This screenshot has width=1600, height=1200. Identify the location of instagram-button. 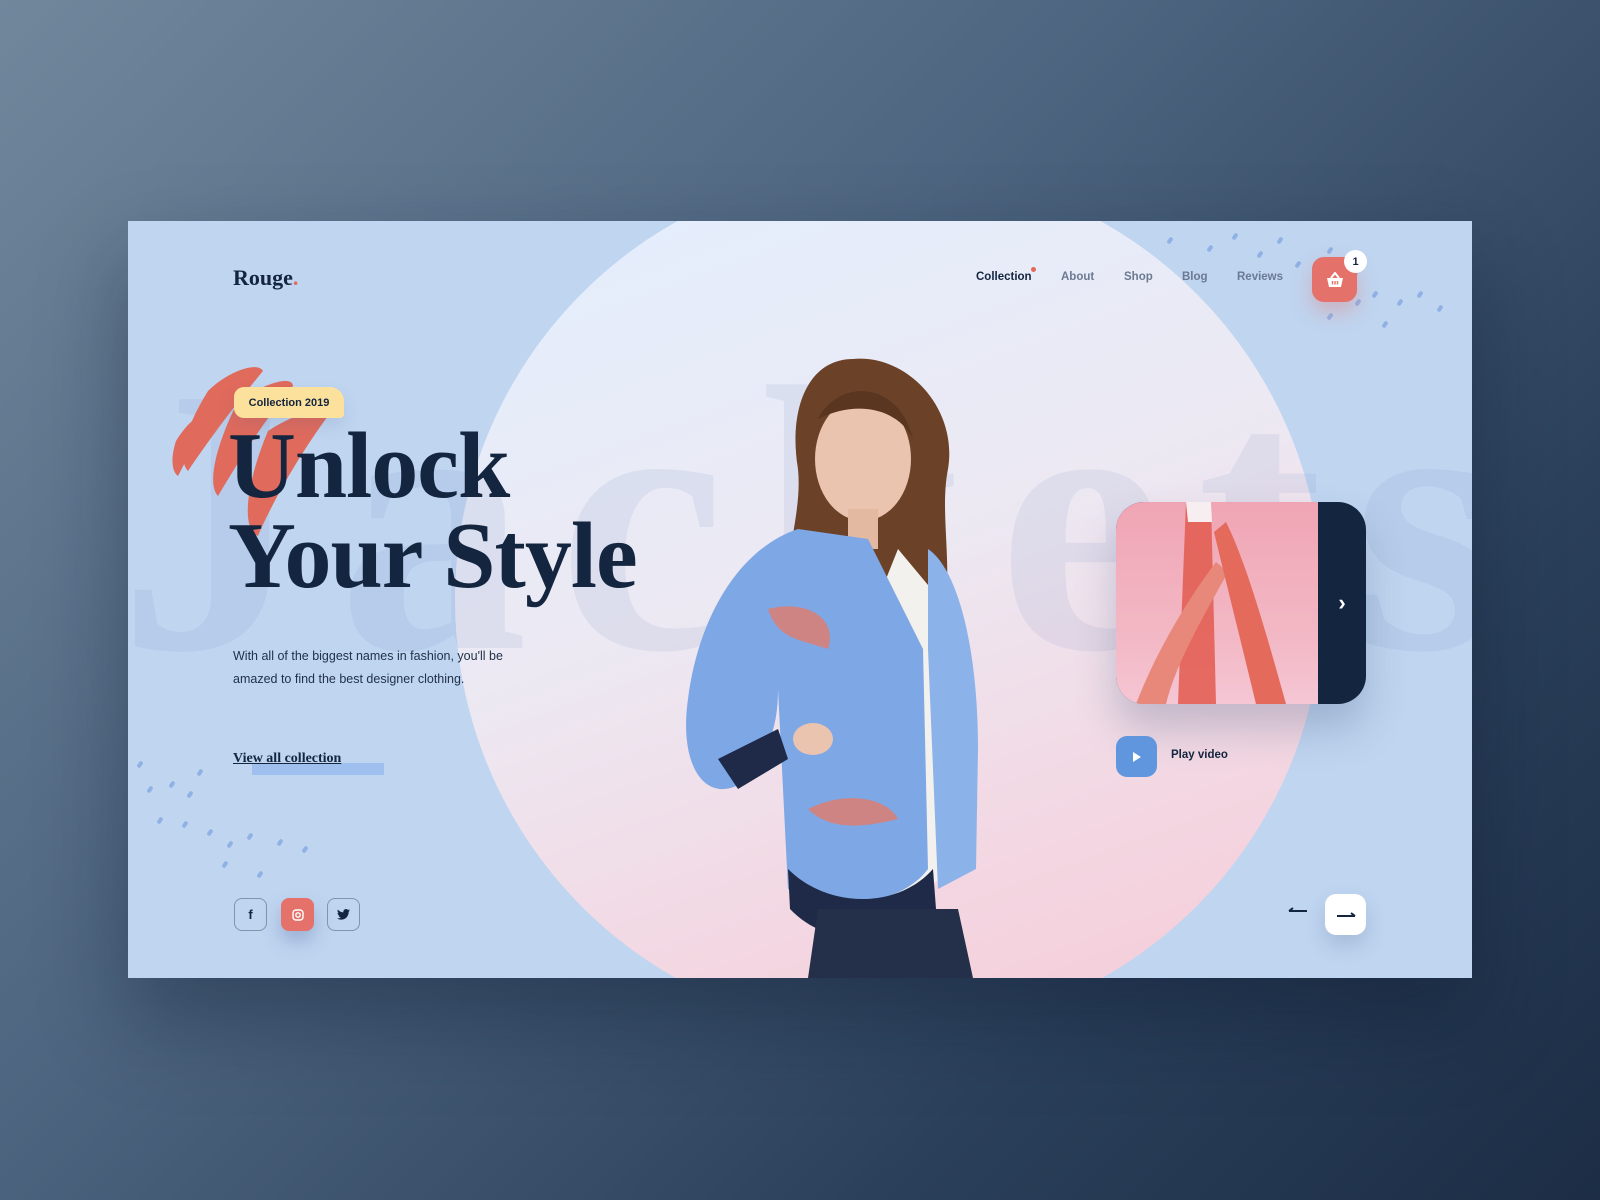
(297, 914).